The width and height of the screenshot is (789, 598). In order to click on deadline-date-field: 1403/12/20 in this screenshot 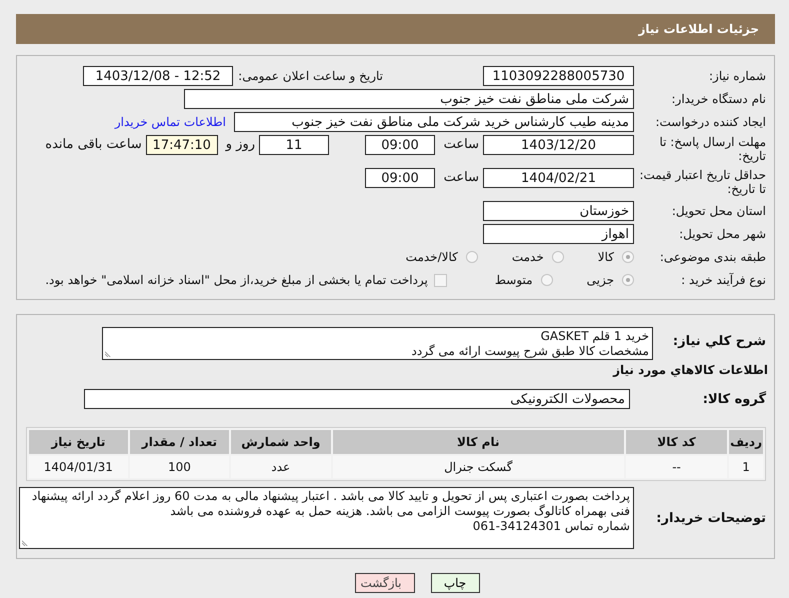, I will do `click(558, 145)`.